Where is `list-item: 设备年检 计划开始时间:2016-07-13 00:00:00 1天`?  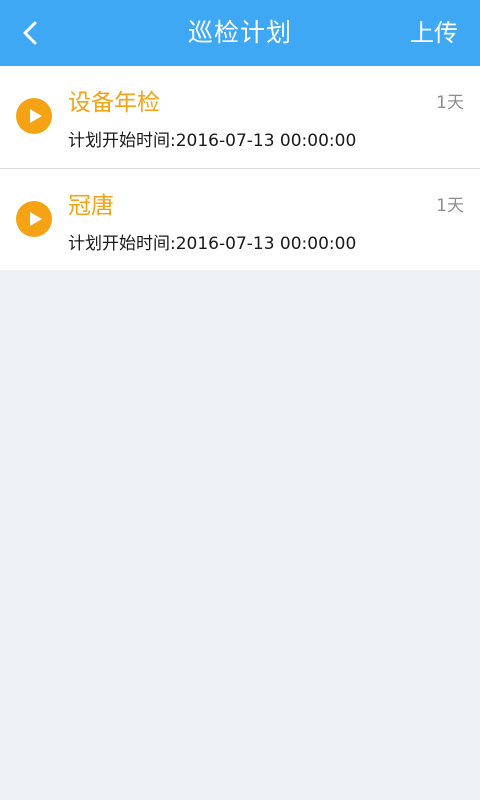
list-item: 设备年检 计划开始时间:2016-07-13 00:00:00 1天 is located at coordinates (240, 117).